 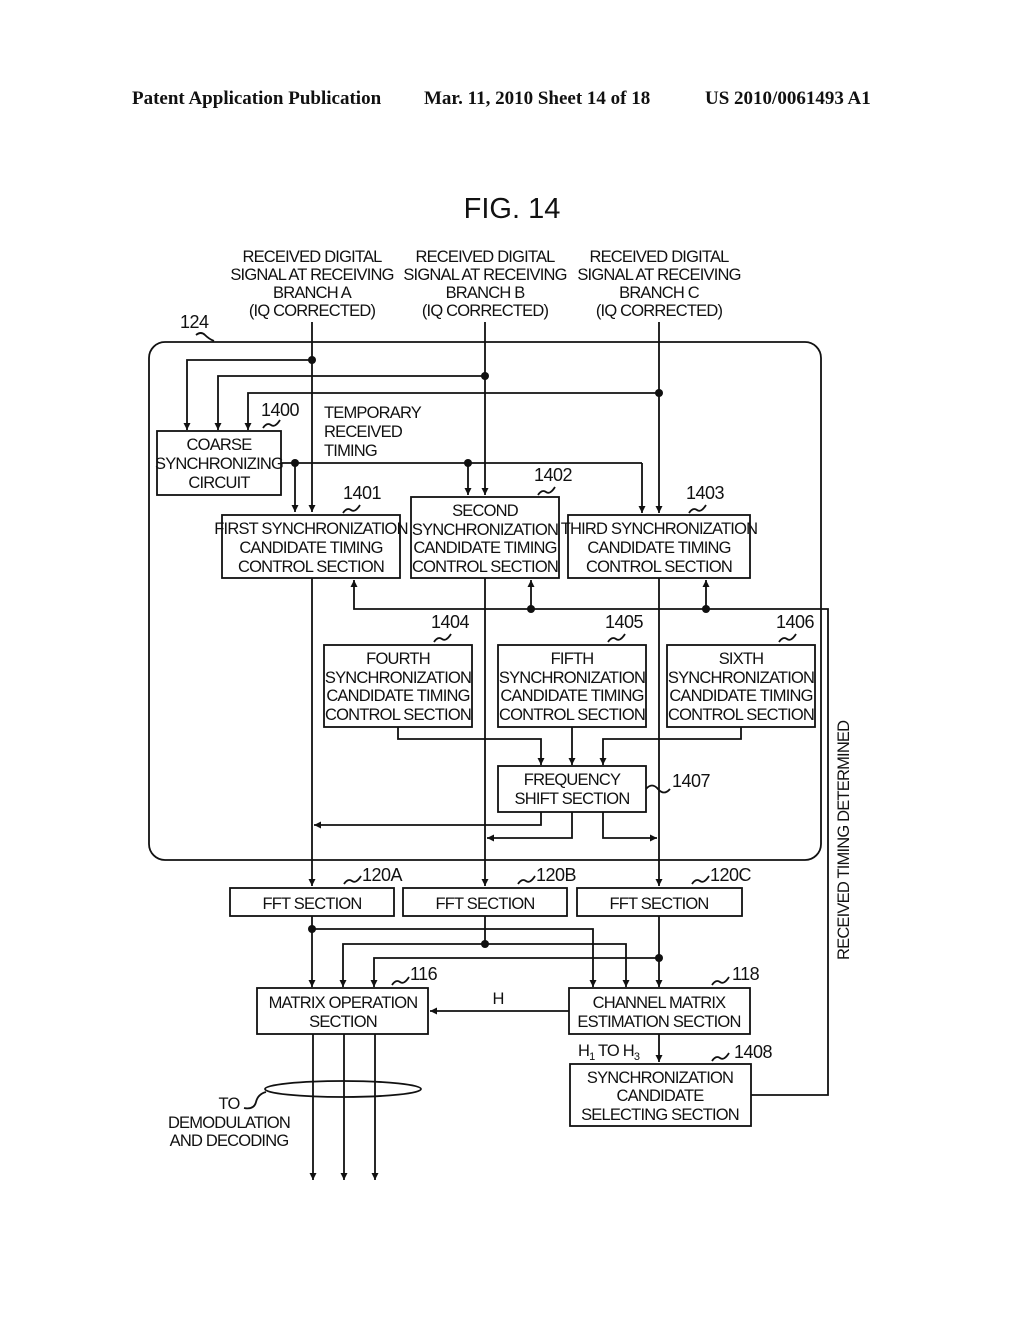 I want to click on svg-text: MATRIX OPERATION, so click(x=343, y=1003).